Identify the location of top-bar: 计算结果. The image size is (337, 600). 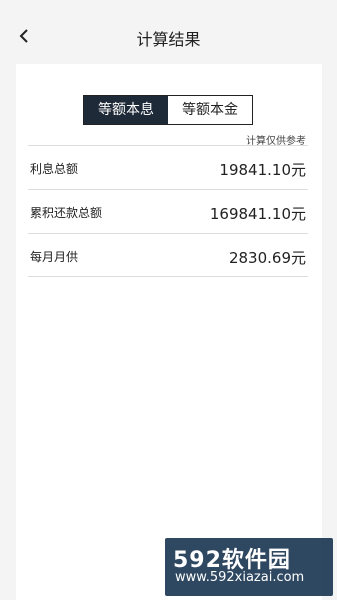
(168, 32).